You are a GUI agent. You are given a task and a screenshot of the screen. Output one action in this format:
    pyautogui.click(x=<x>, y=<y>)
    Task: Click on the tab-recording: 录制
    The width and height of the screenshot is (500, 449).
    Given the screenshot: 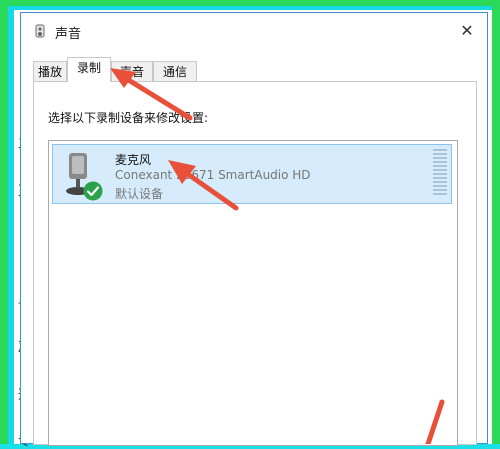 What is the action you would take?
    pyautogui.click(x=89, y=69)
    